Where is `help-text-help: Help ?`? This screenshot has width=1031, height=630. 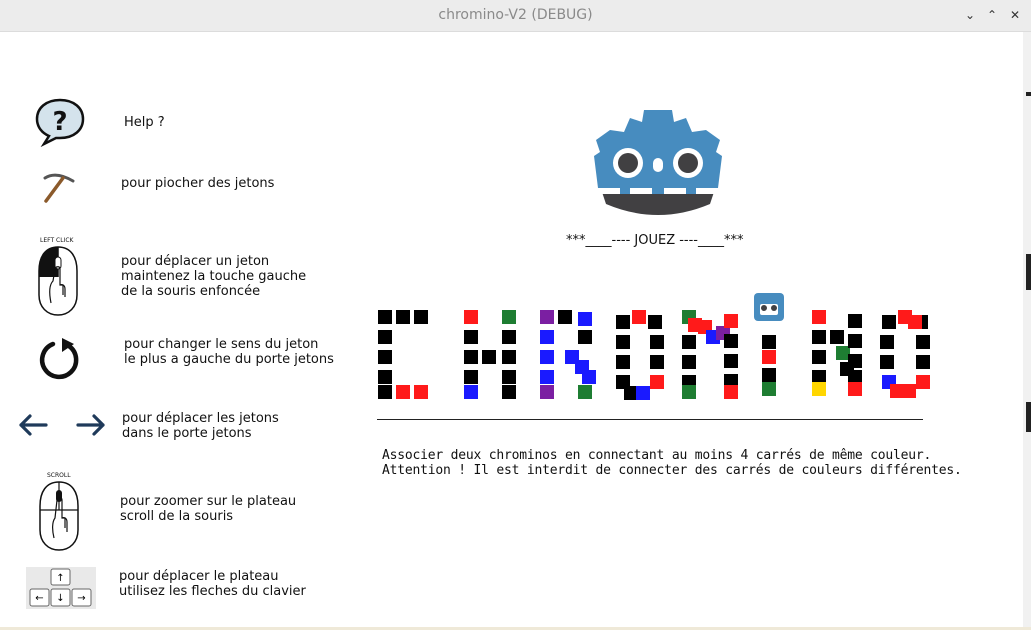
help-text-help: Help ? is located at coordinates (144, 122).